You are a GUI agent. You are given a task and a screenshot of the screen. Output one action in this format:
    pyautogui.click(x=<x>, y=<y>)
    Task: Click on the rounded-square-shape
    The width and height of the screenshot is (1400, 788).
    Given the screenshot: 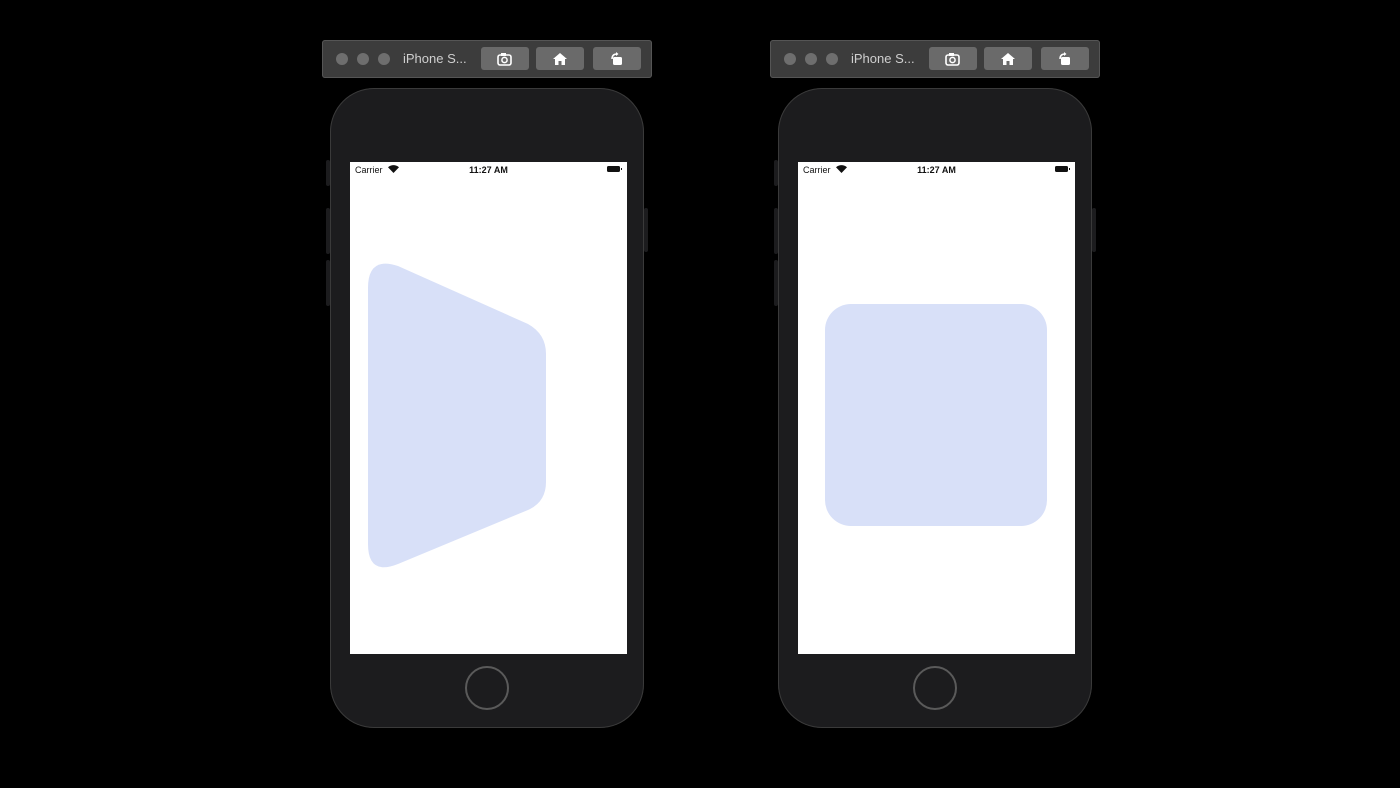 What is the action you would take?
    pyautogui.click(x=936, y=415)
    